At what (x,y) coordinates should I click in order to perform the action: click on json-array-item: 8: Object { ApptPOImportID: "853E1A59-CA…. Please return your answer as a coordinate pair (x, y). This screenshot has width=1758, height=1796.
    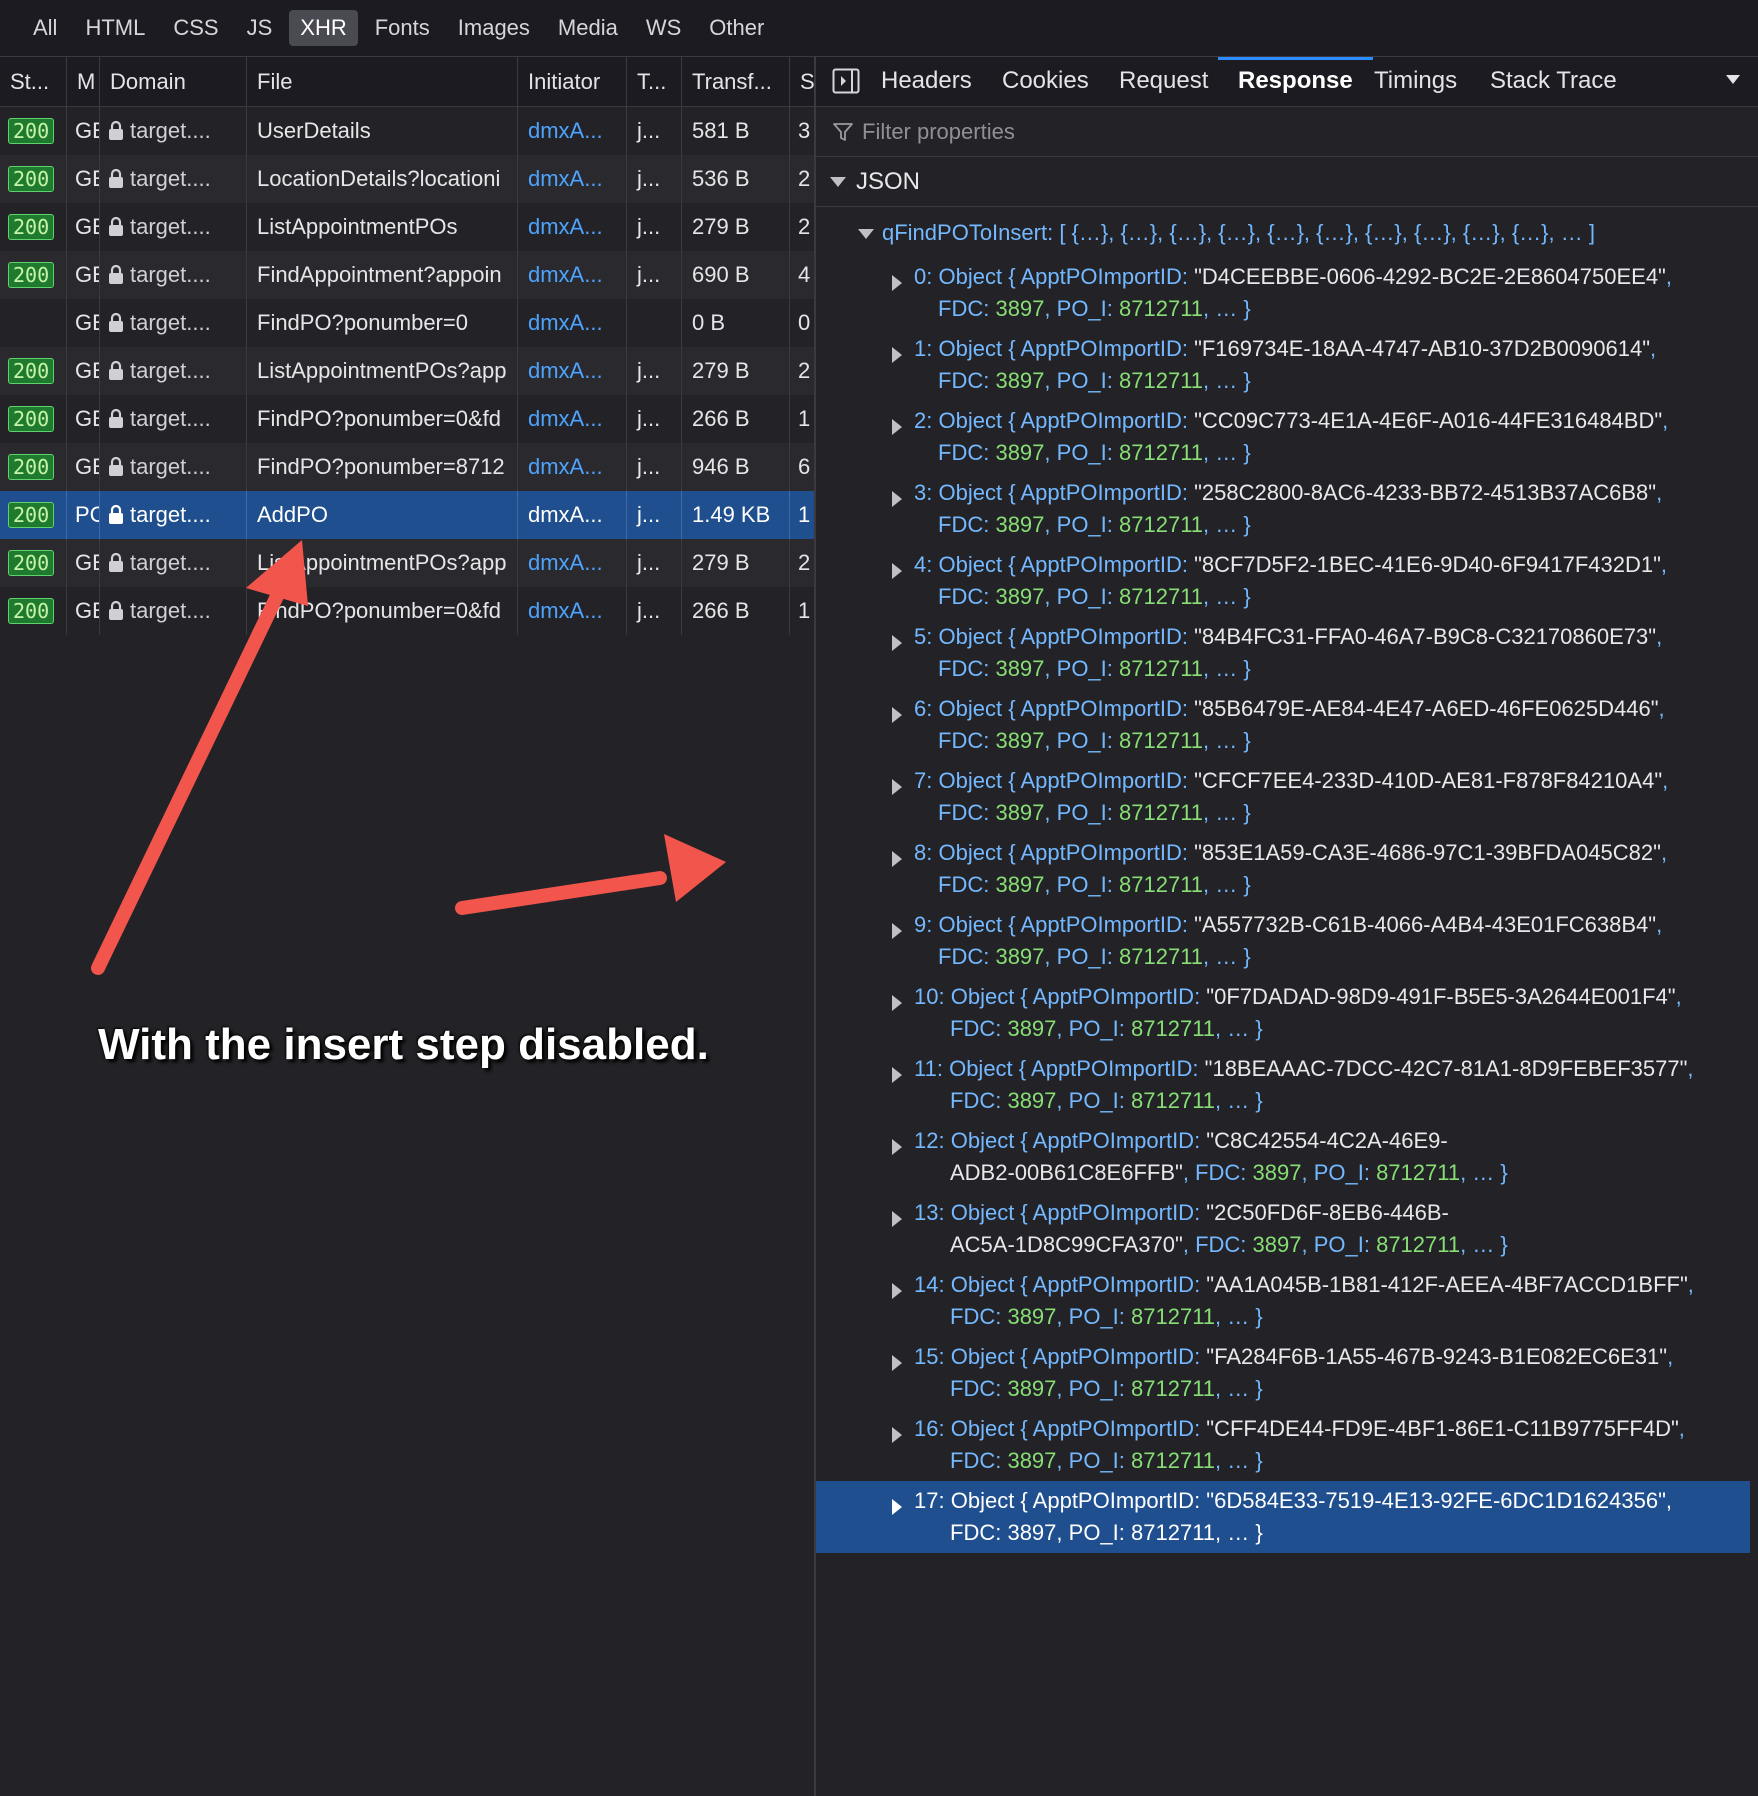
    Looking at the image, I should click on (1283, 869).